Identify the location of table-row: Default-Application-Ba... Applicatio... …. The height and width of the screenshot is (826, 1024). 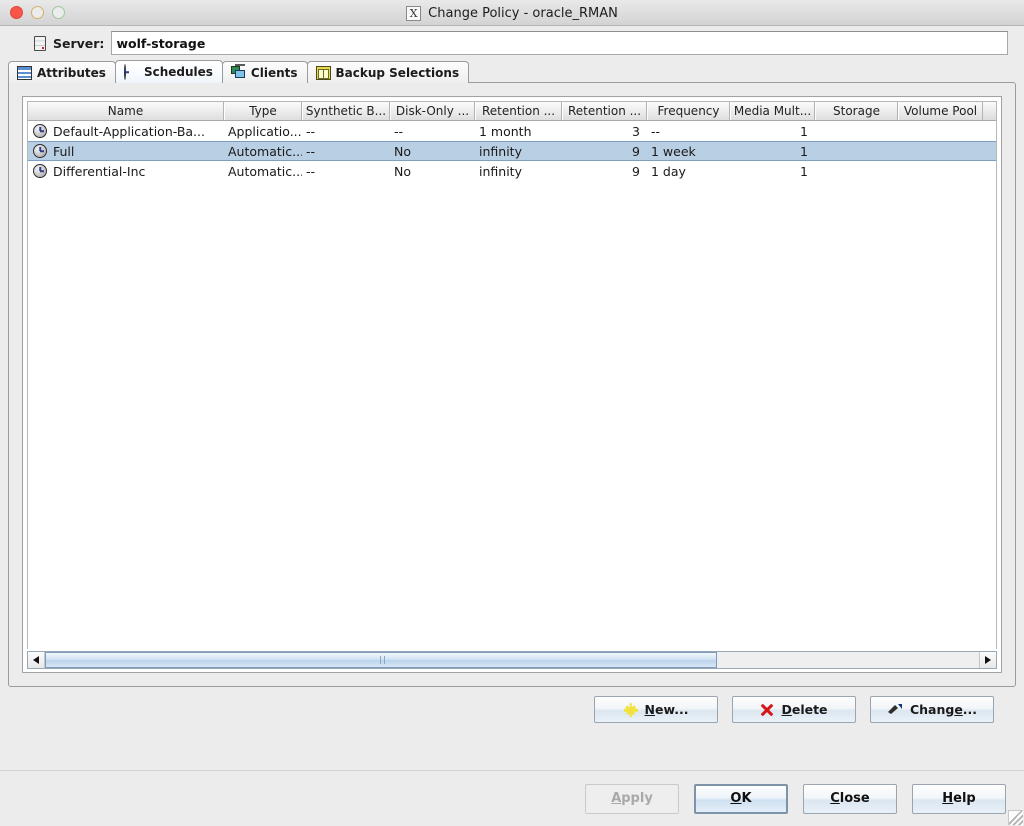
(512, 131).